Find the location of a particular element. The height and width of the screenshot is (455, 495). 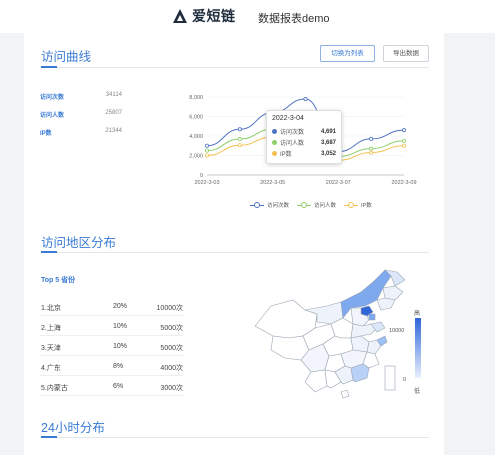

tooltip-series-value: 4,691 is located at coordinates (328, 131).